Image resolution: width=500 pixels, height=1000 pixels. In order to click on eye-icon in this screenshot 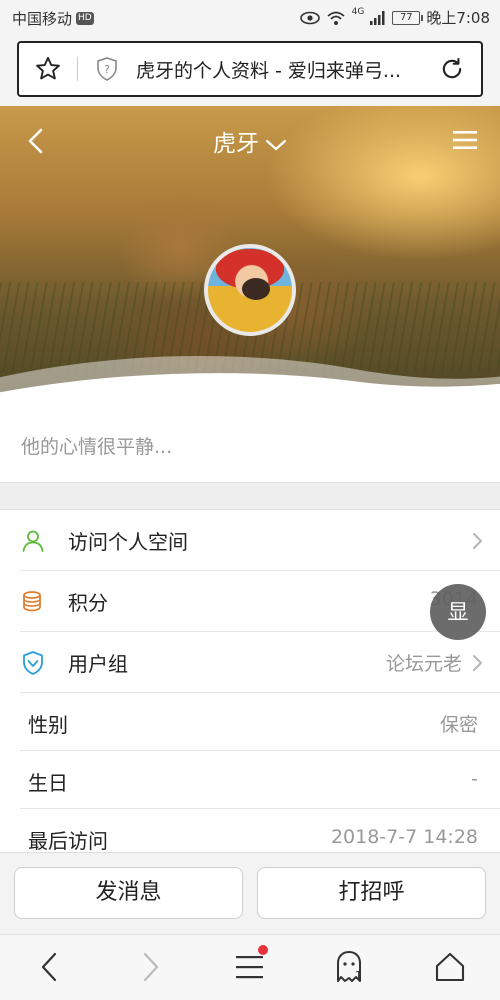, I will do `click(309, 17)`.